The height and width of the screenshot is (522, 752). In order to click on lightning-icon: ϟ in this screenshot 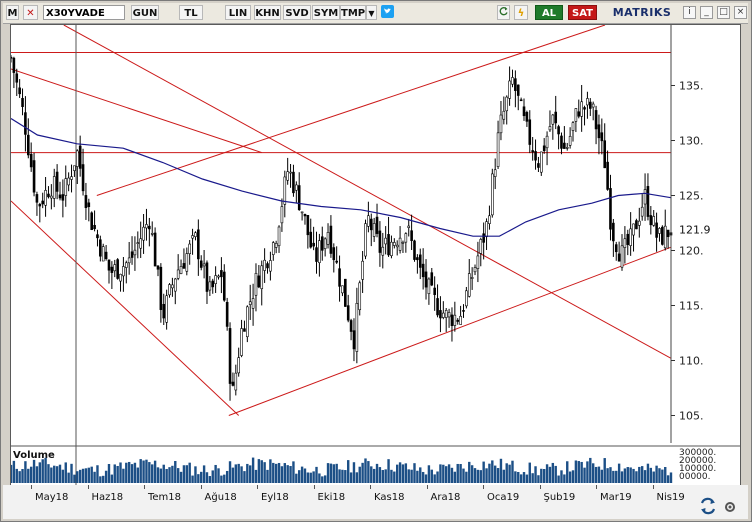, I will do `click(521, 12)`.